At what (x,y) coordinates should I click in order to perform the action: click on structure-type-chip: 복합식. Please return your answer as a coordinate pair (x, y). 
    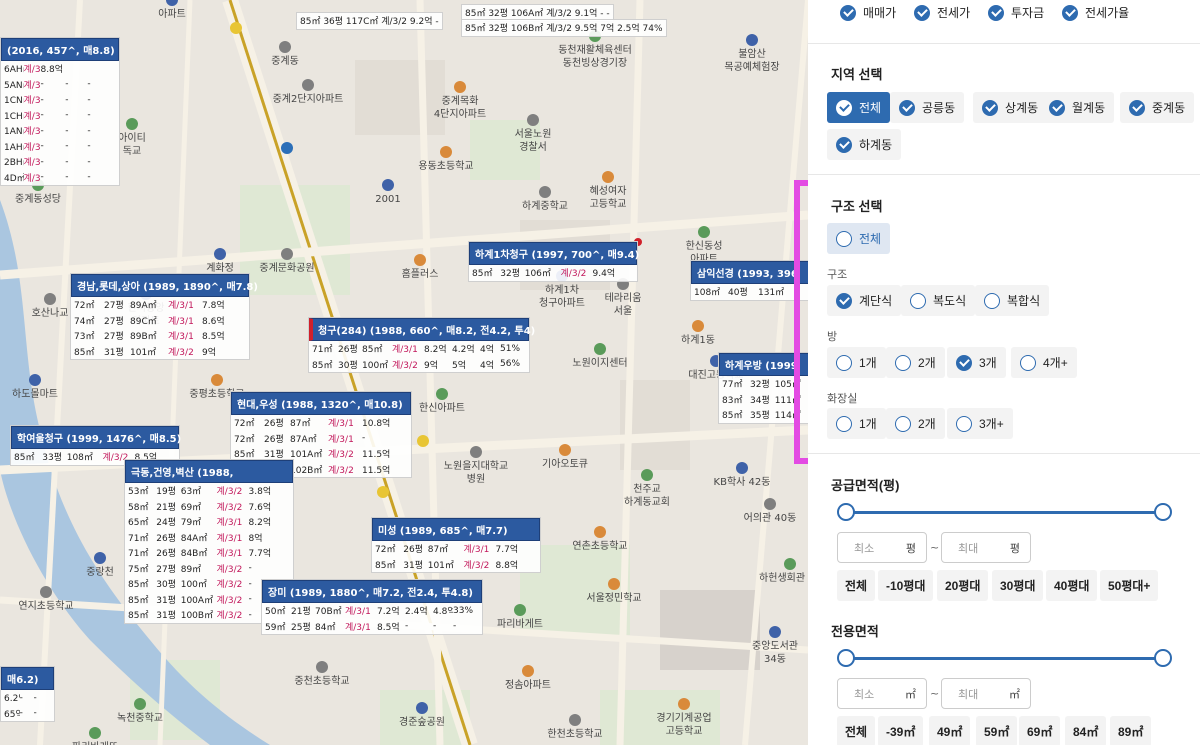
    Looking at the image, I should click on (1012, 300).